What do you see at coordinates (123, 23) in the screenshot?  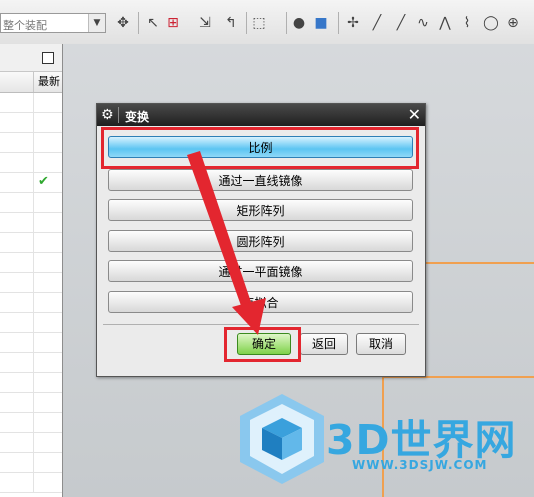 I see `snap-icon: ✥` at bounding box center [123, 23].